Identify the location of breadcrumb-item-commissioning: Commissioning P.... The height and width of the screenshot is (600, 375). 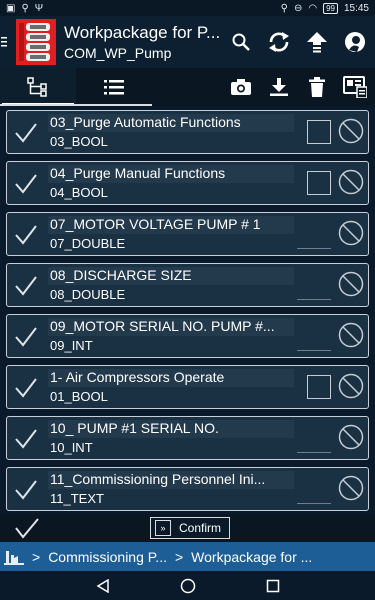
(107, 557).